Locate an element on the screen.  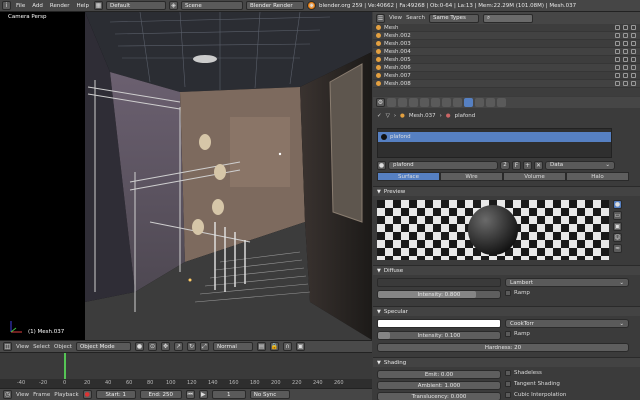
layout-select: Default is located at coordinates (136, 5).